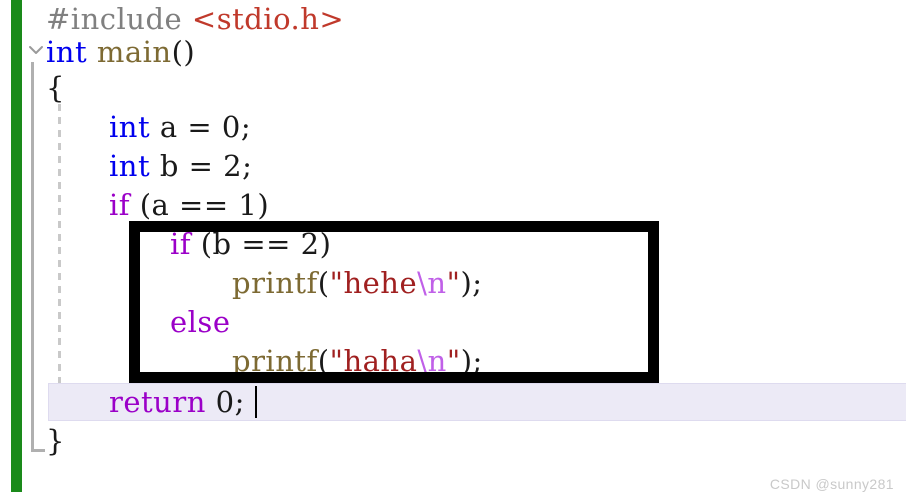  I want to click on code-line: int a = 0;, so click(180, 127).